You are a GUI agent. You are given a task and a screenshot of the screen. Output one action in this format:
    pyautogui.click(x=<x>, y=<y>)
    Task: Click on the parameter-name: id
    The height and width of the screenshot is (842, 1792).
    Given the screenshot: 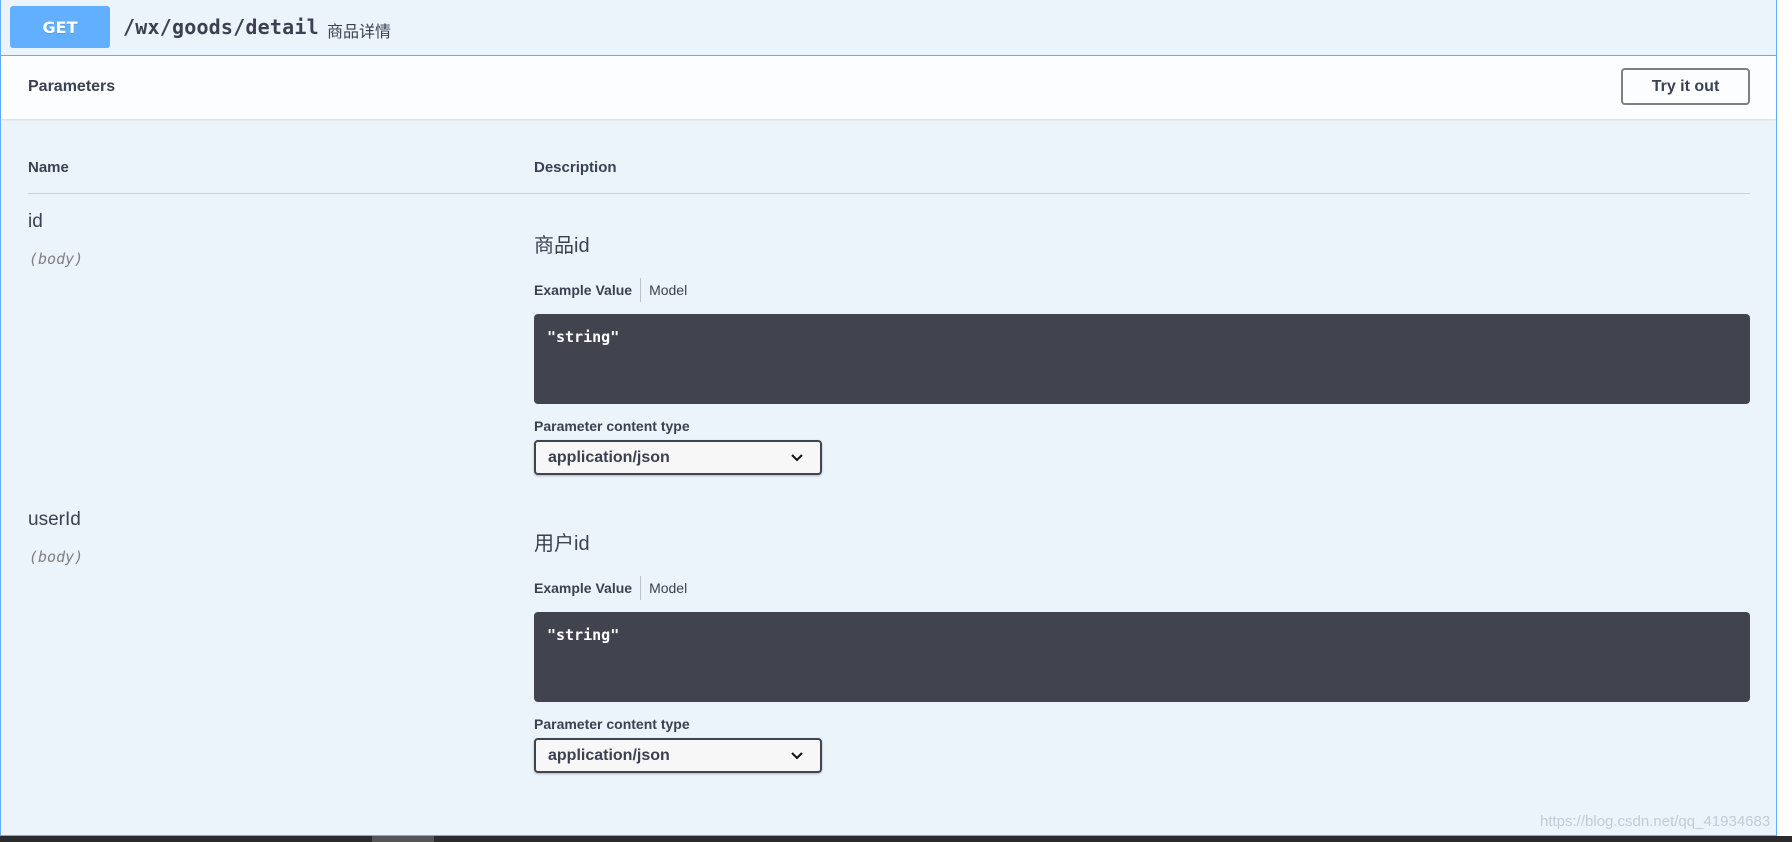 What is the action you would take?
    pyautogui.click(x=35, y=221)
    